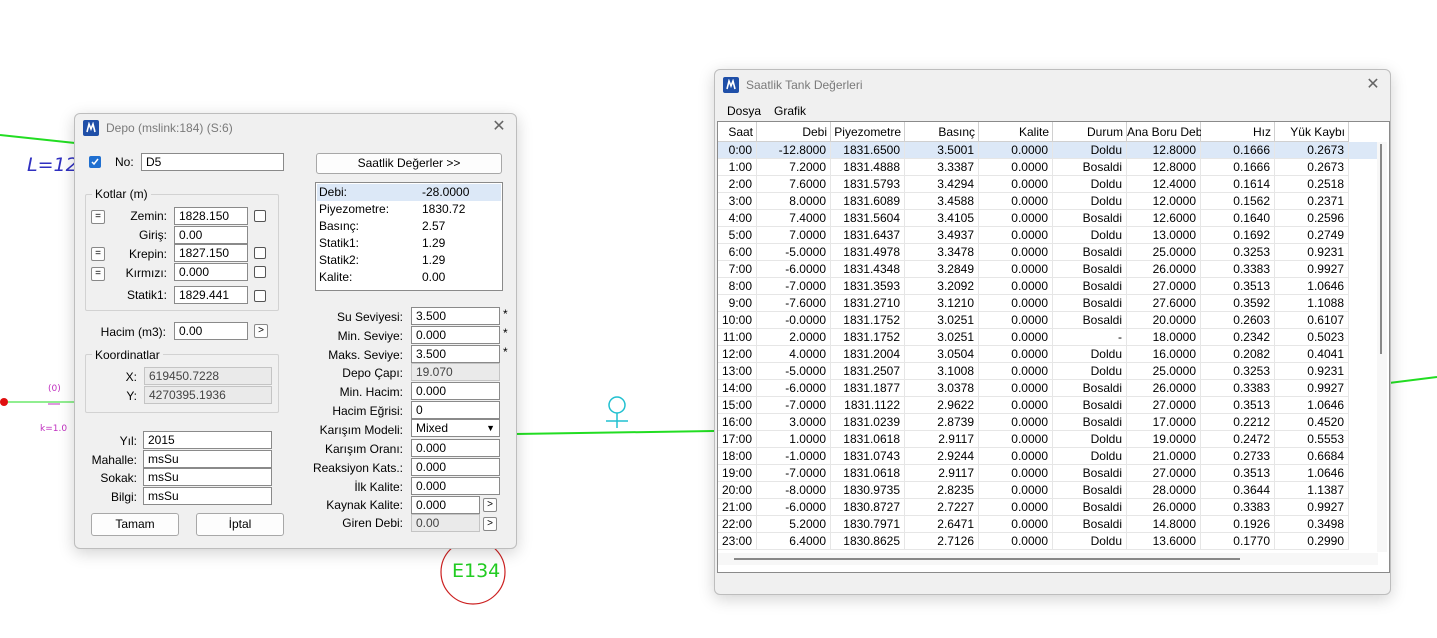  What do you see at coordinates (1312, 490) in the screenshot?
I see `table-cell: 1.1387` at bounding box center [1312, 490].